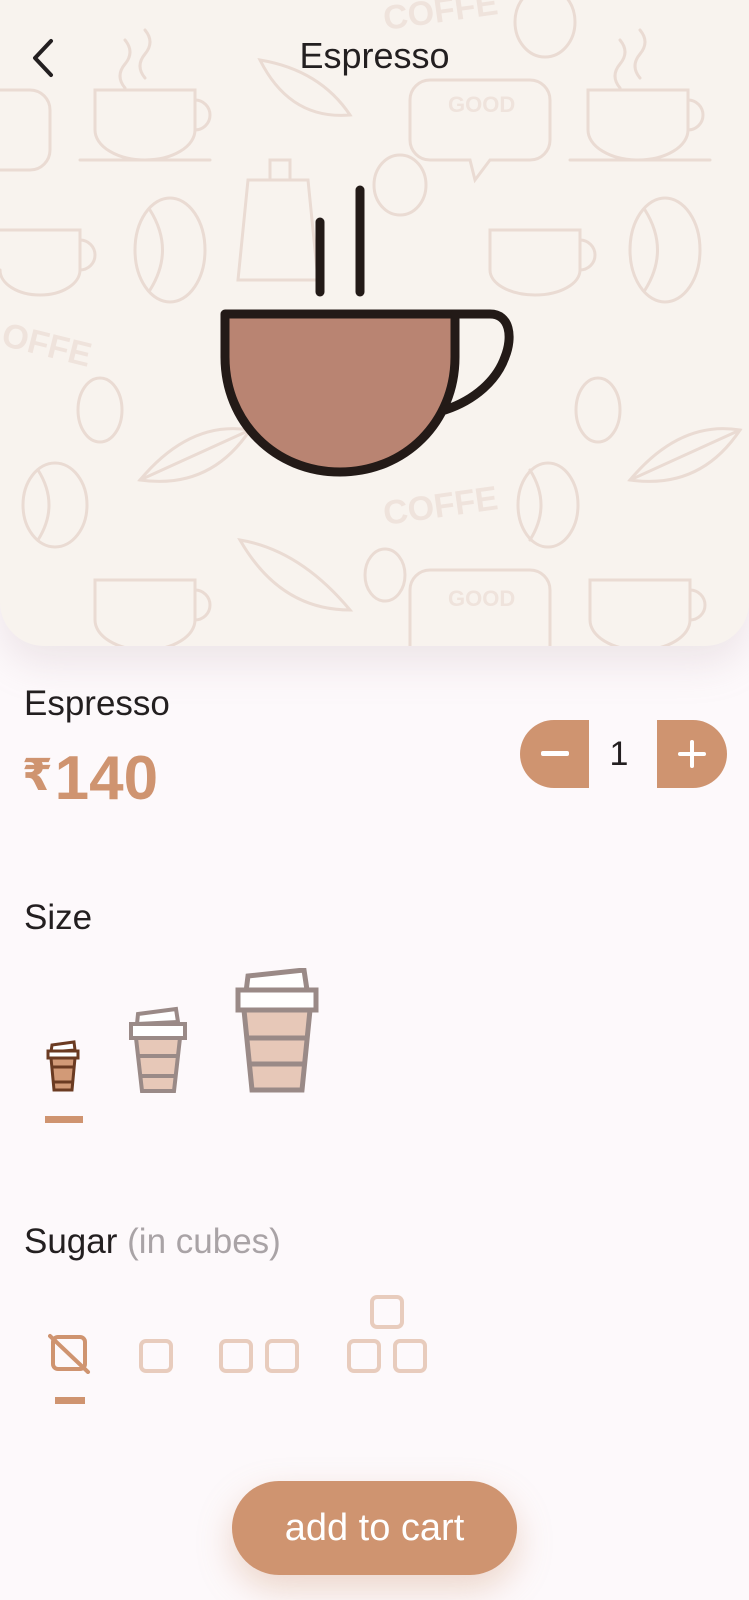 This screenshot has width=749, height=1600. Describe the element at coordinates (619, 754) in the screenshot. I see `quantity-value: 1` at that location.